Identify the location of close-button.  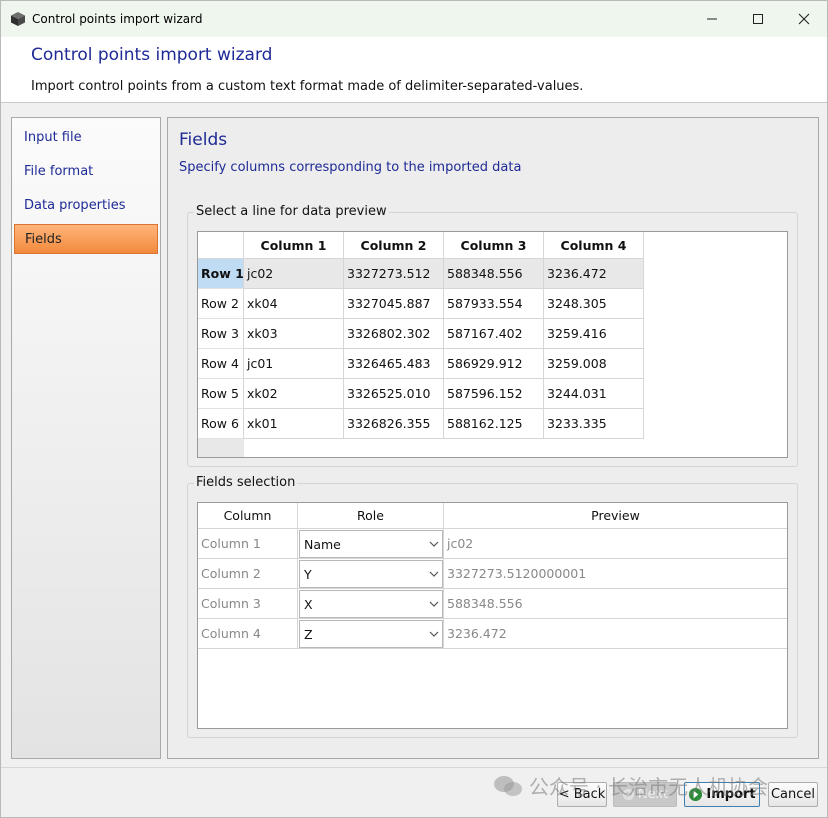
(804, 19).